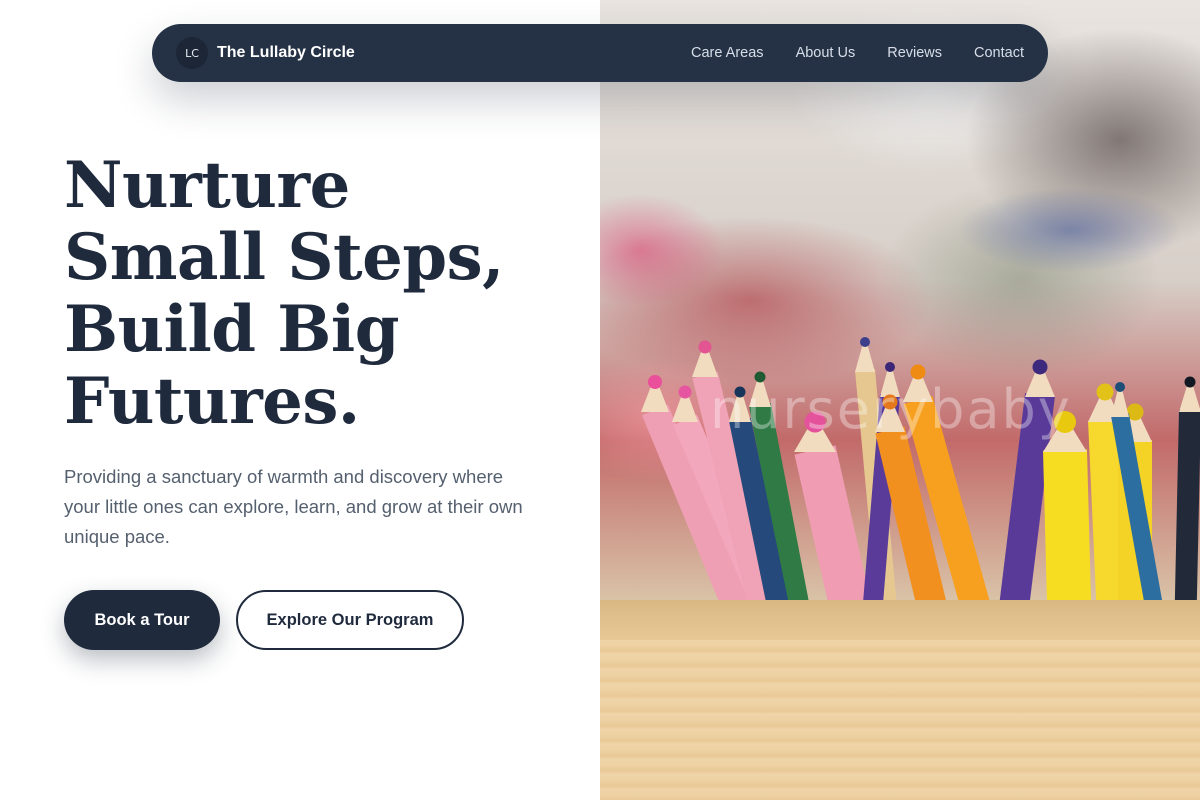  I want to click on nav-link-contact: Contact, so click(999, 53).